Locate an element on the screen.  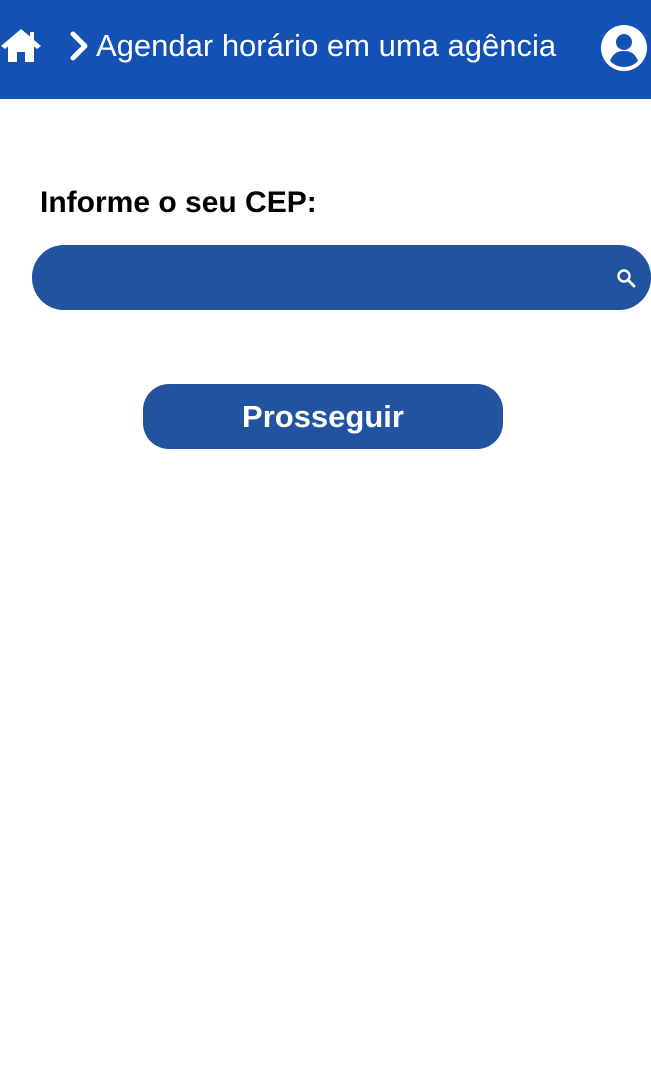
app-header: Agendar horário em uma agência is located at coordinates (325, 49).